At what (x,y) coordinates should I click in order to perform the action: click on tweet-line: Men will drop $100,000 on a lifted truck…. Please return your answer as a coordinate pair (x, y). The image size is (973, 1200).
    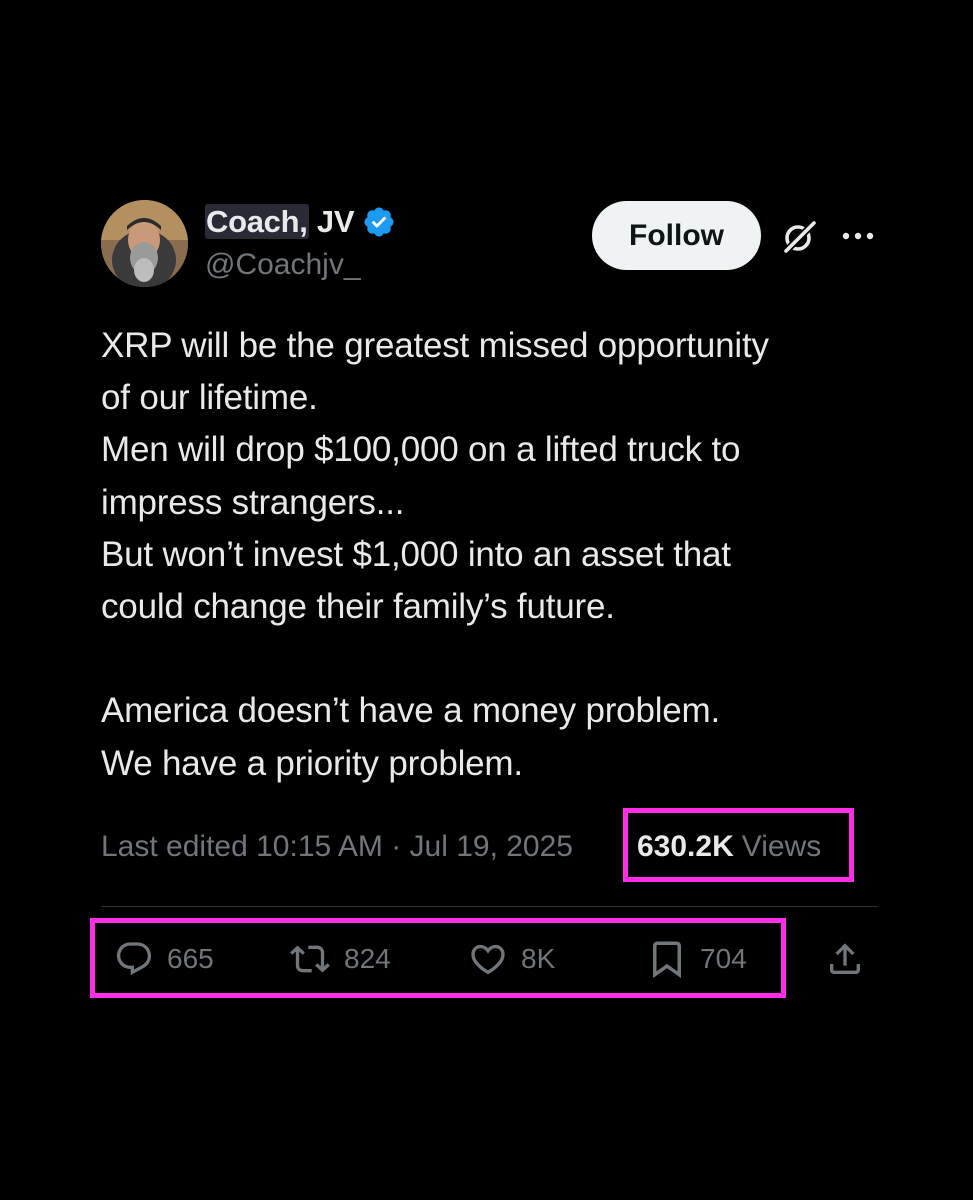
    Looking at the image, I should click on (421, 450).